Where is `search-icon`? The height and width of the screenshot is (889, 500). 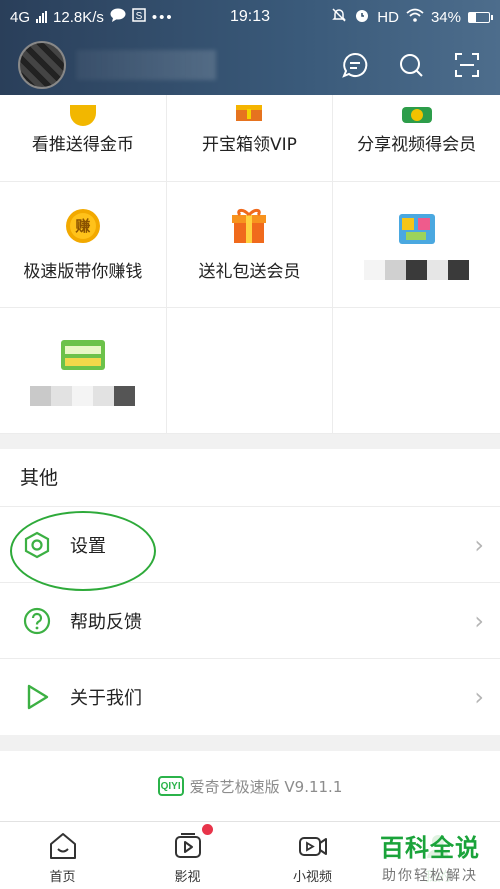
search-icon is located at coordinates (411, 65).